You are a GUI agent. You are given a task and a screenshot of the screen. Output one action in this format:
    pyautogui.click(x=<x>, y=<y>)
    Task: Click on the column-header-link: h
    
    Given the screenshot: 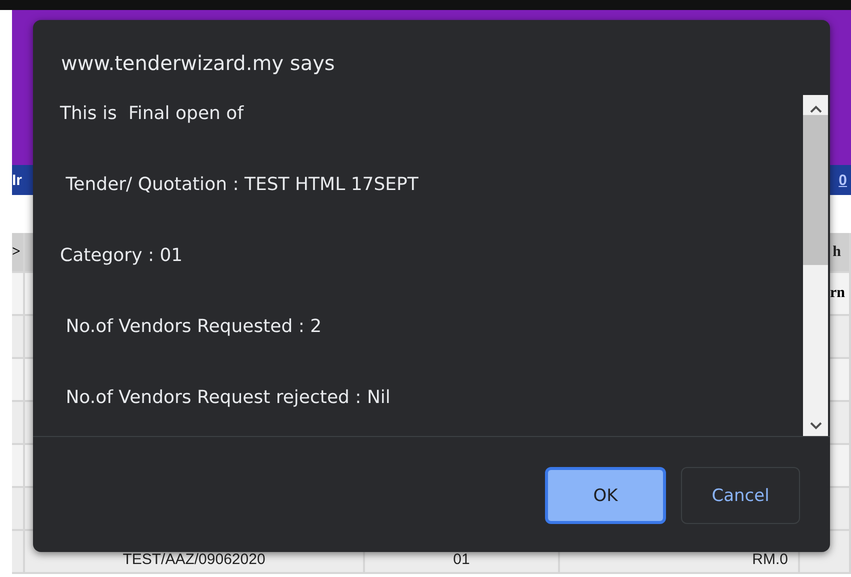 What is the action you would take?
    pyautogui.click(x=836, y=252)
    